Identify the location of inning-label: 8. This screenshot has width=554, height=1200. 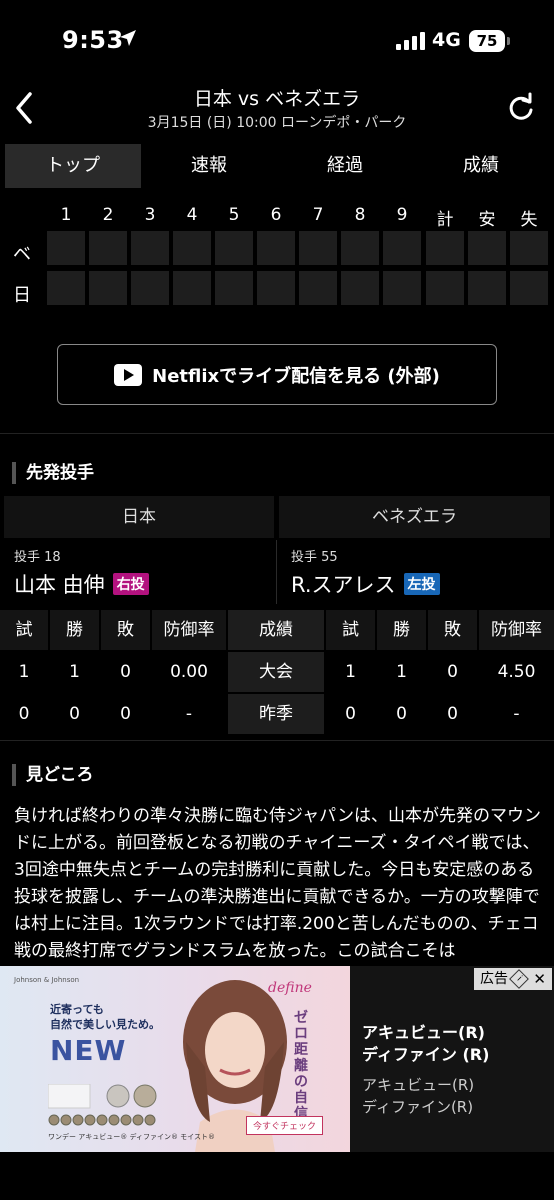
(360, 215).